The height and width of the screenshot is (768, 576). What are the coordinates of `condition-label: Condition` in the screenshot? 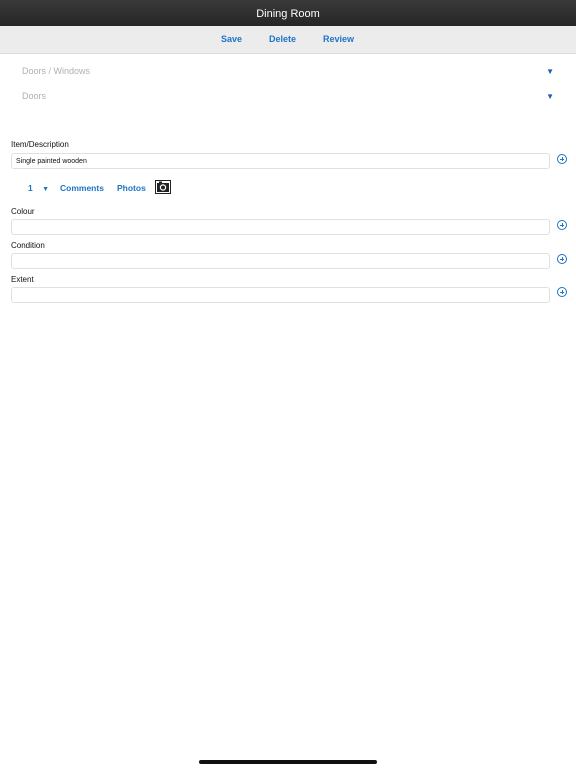 It's located at (28, 245).